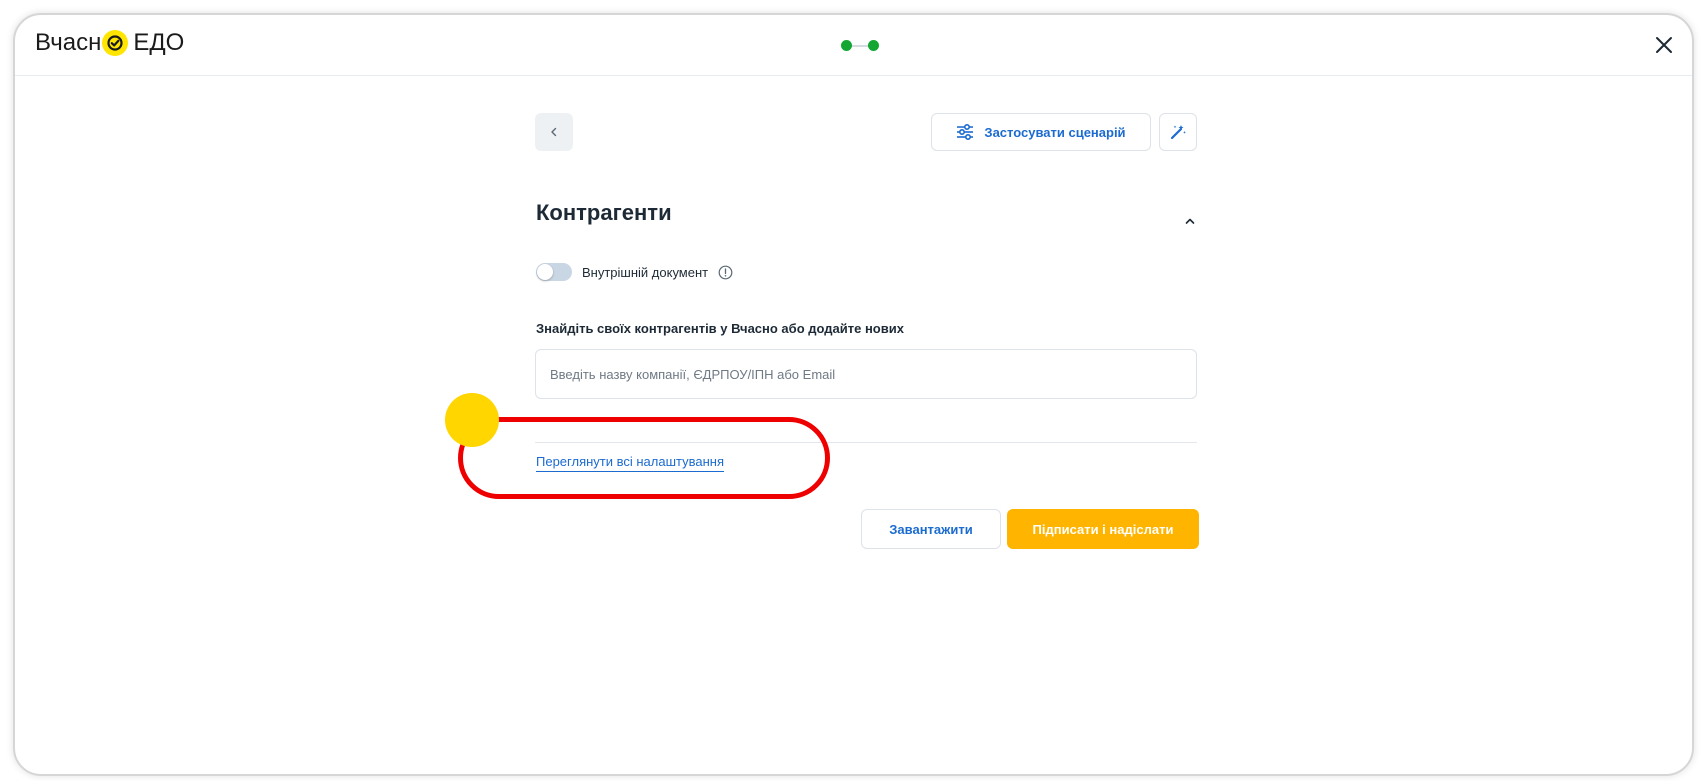 The width and height of the screenshot is (1702, 781). Describe the element at coordinates (866, 374) in the screenshot. I see `counterparty-search-input` at that location.